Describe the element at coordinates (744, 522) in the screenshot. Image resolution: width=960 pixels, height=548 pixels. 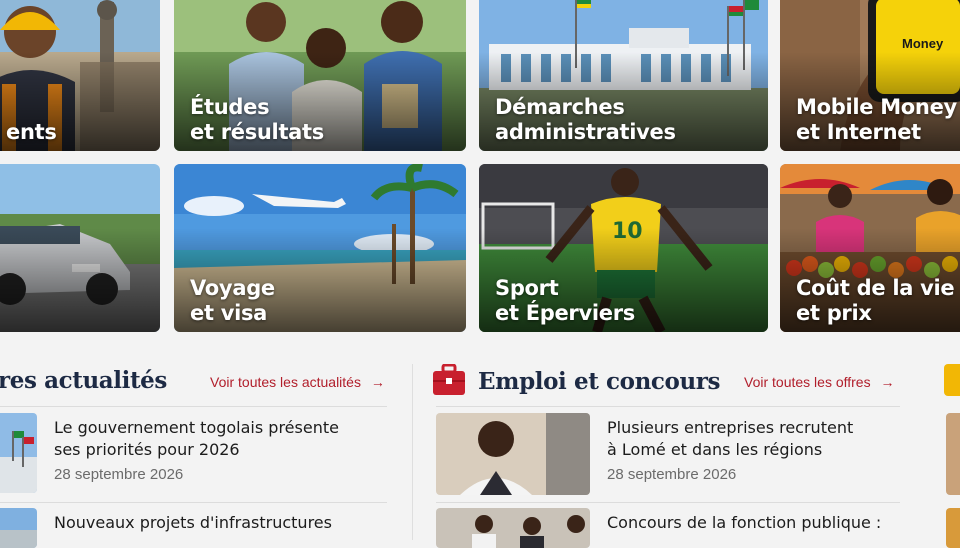
I see `job-item-title: Concours de la fonction publique :` at that location.